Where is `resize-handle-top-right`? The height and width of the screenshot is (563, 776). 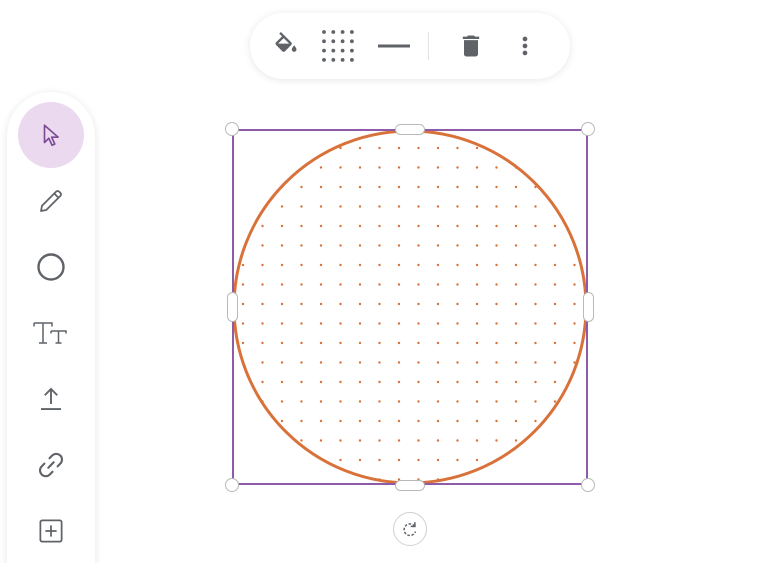 resize-handle-top-right is located at coordinates (588, 129).